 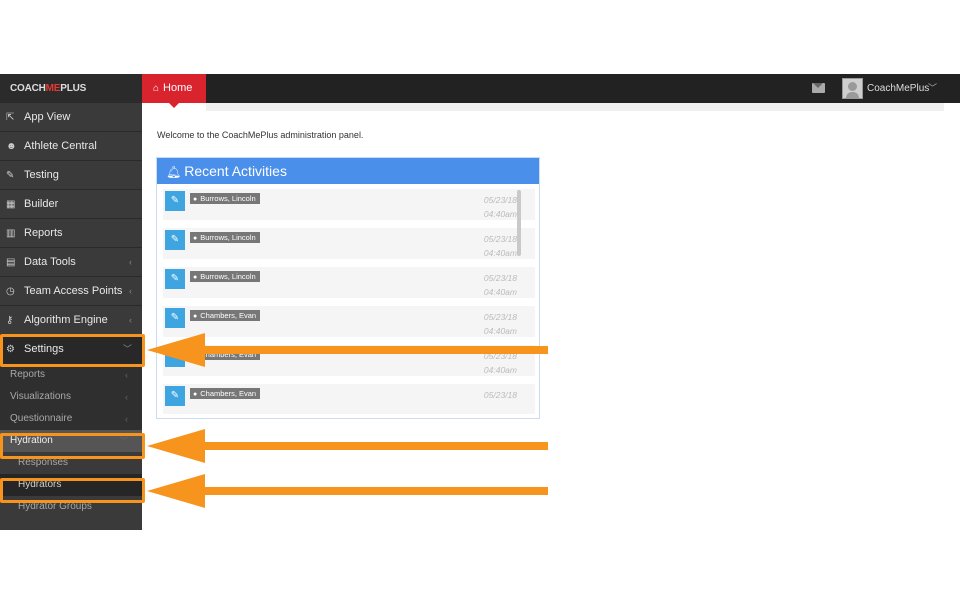 I want to click on tab-home: ⌂ Home, so click(x=174, y=91).